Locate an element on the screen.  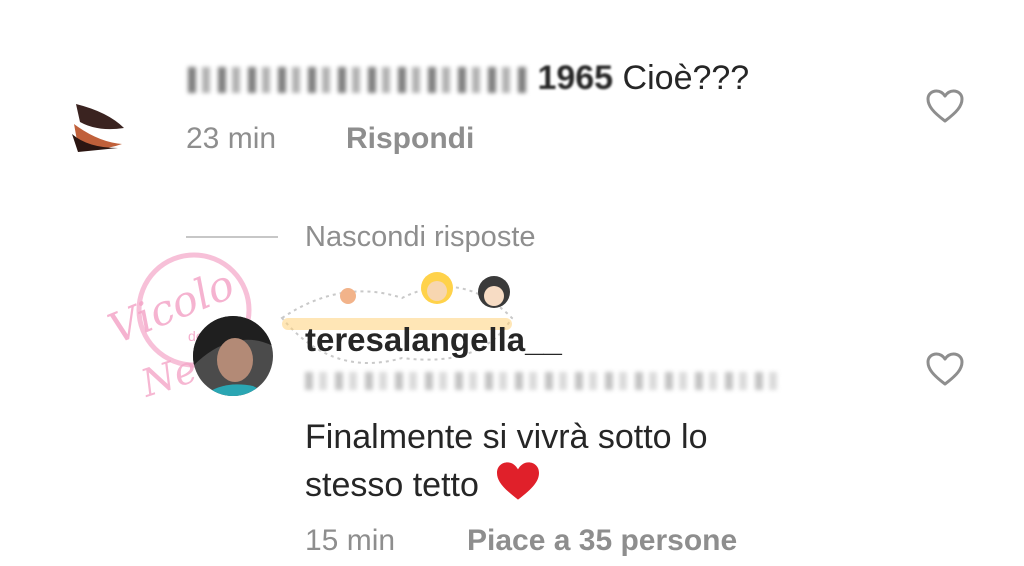
comment-2-line-2-text: stesso tetto is located at coordinates (392, 484).